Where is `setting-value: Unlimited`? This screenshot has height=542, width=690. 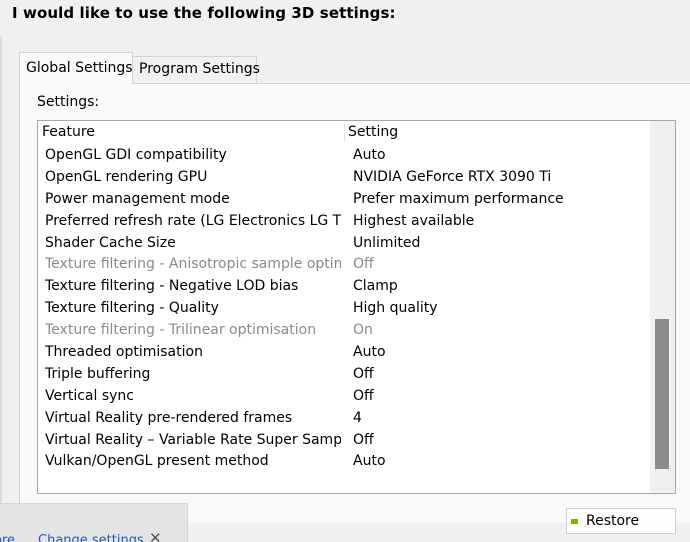
setting-value: Unlimited is located at coordinates (386, 243).